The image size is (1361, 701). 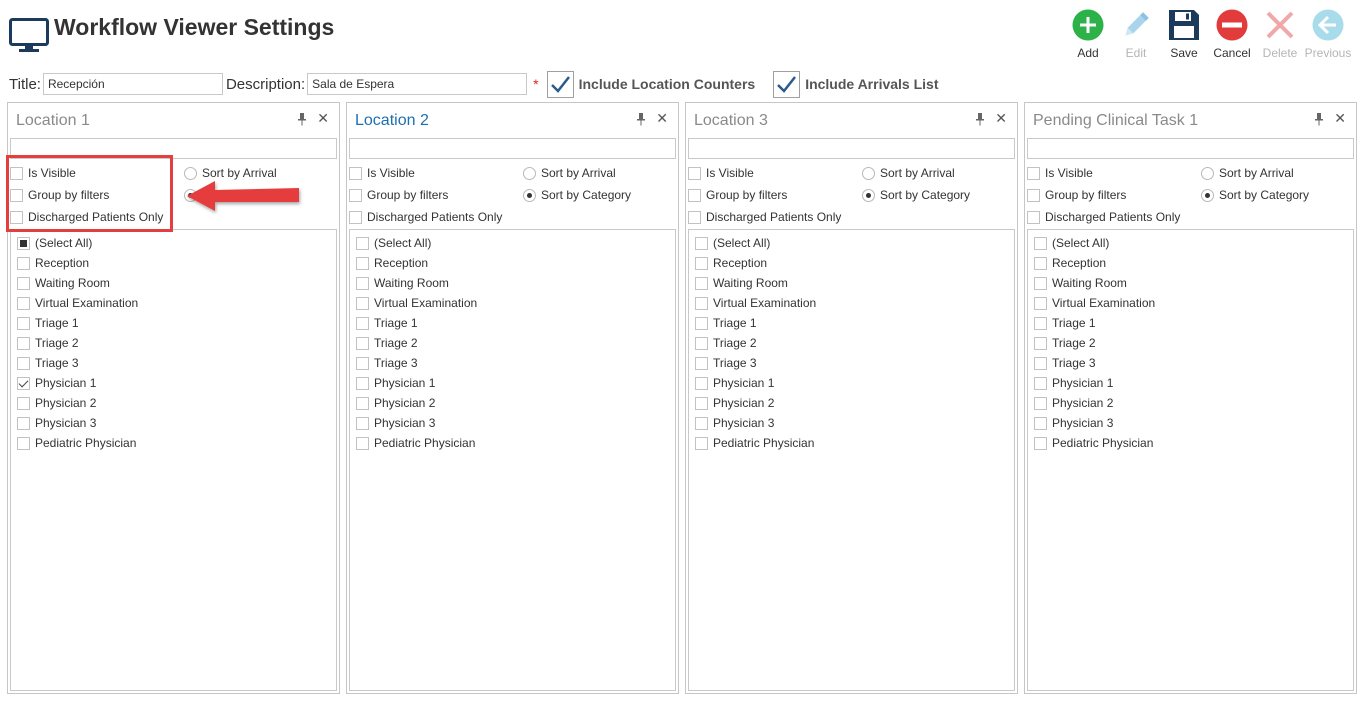 I want to click on delete-button: Delete, so click(x=1280, y=34).